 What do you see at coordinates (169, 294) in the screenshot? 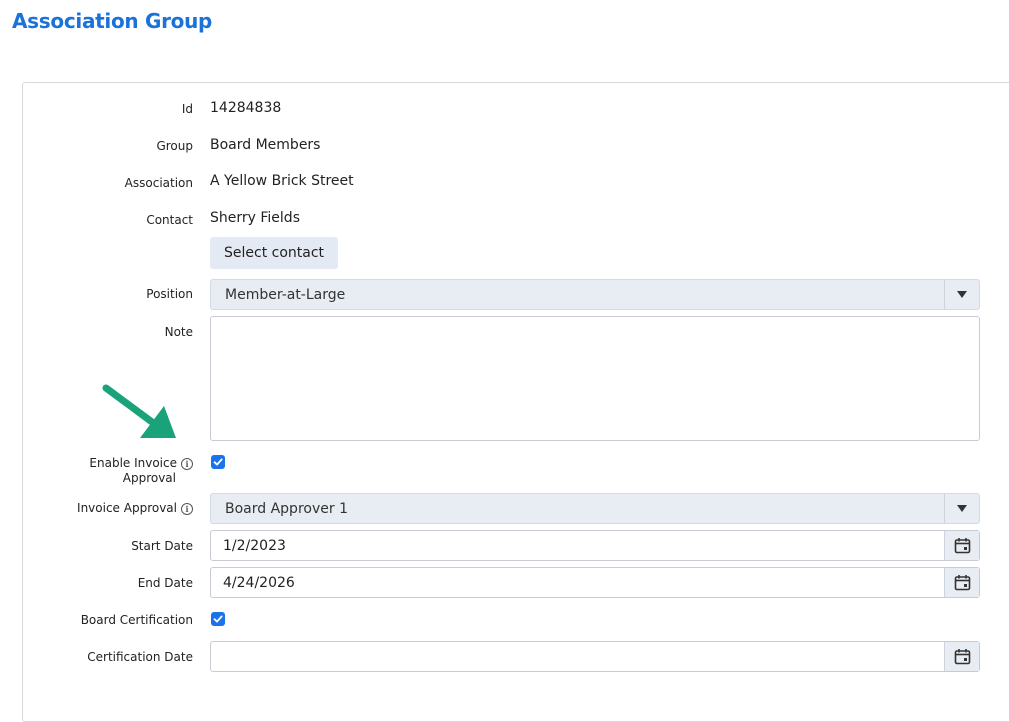
I see `position-label: Position` at bounding box center [169, 294].